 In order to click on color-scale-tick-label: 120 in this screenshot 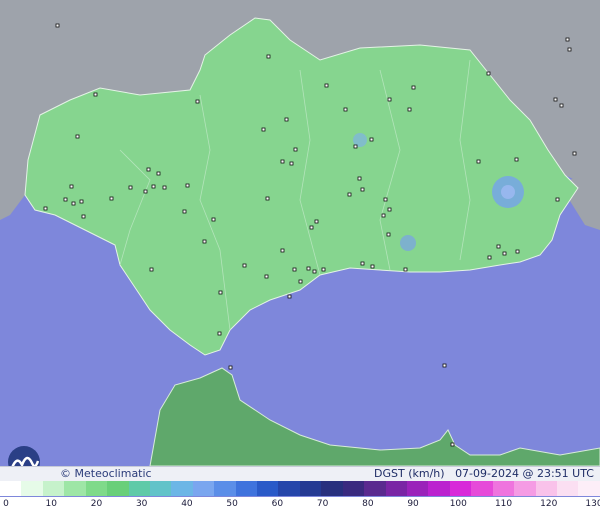, I will do `click(549, 504)`.